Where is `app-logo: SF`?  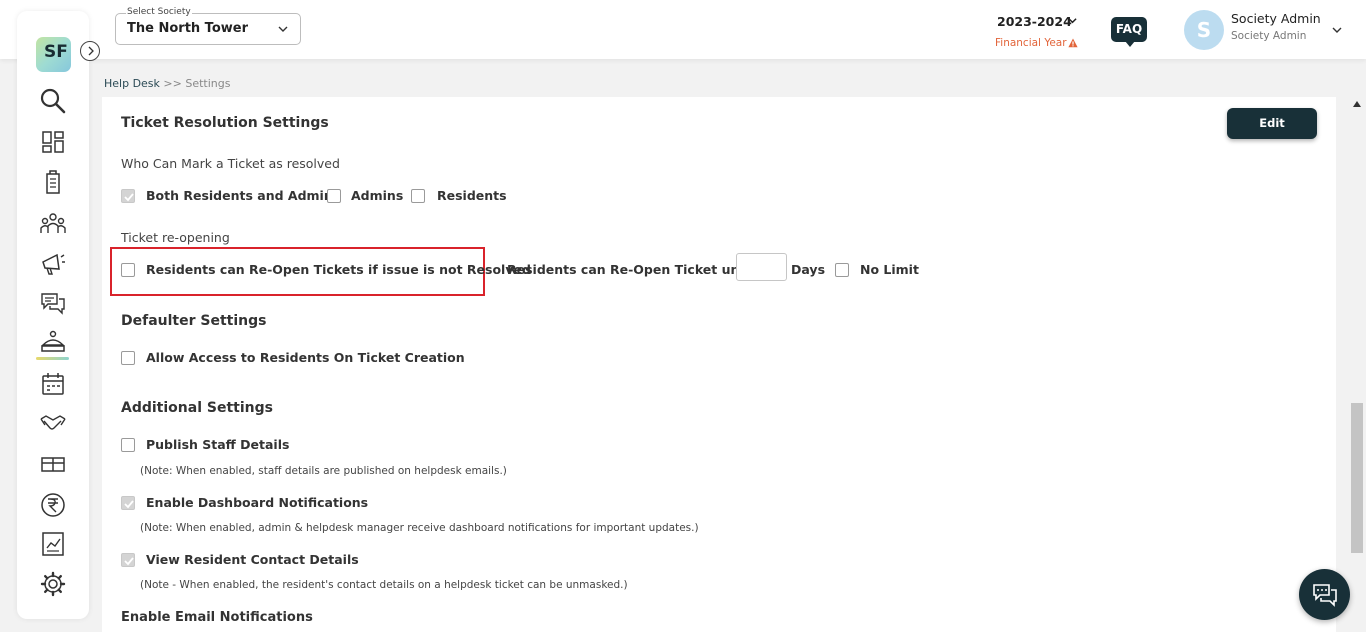 app-logo: SF is located at coordinates (53, 54).